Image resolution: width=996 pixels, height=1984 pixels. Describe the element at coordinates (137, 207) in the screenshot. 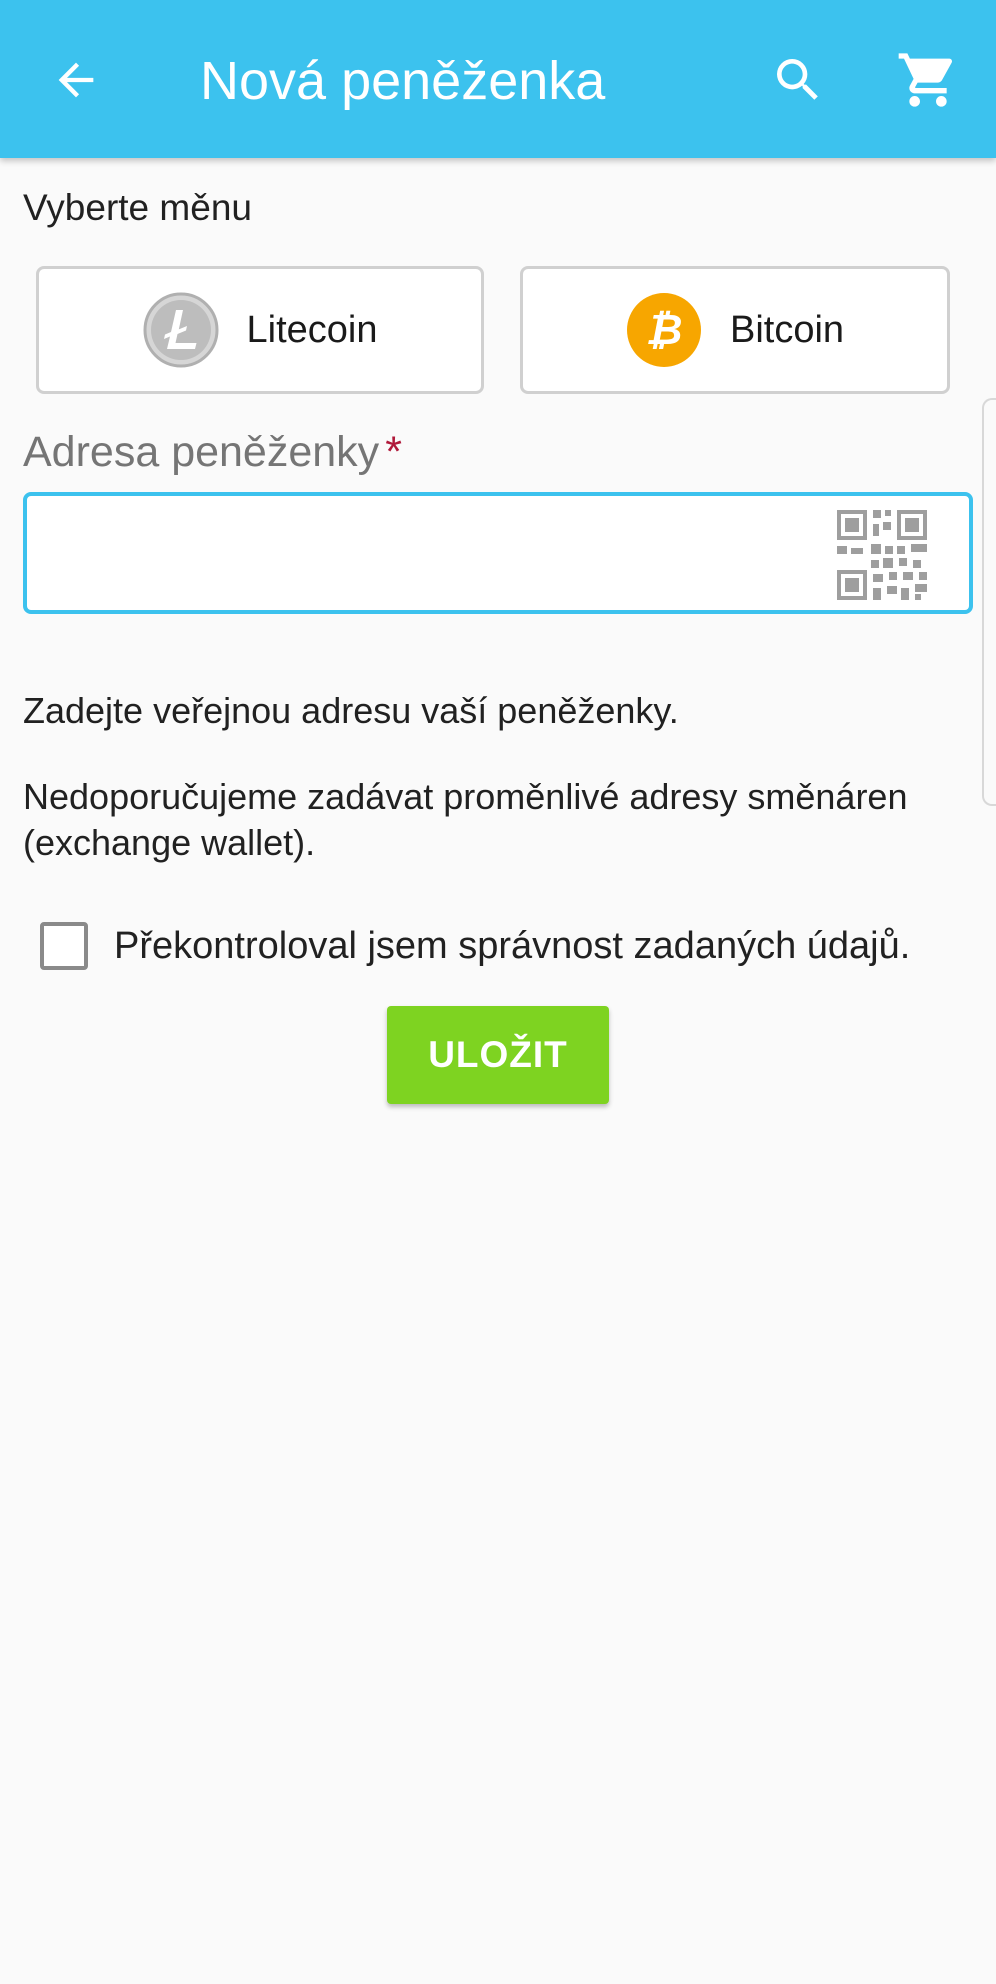

I see `currency-select-label: Vyberte měnu` at that location.